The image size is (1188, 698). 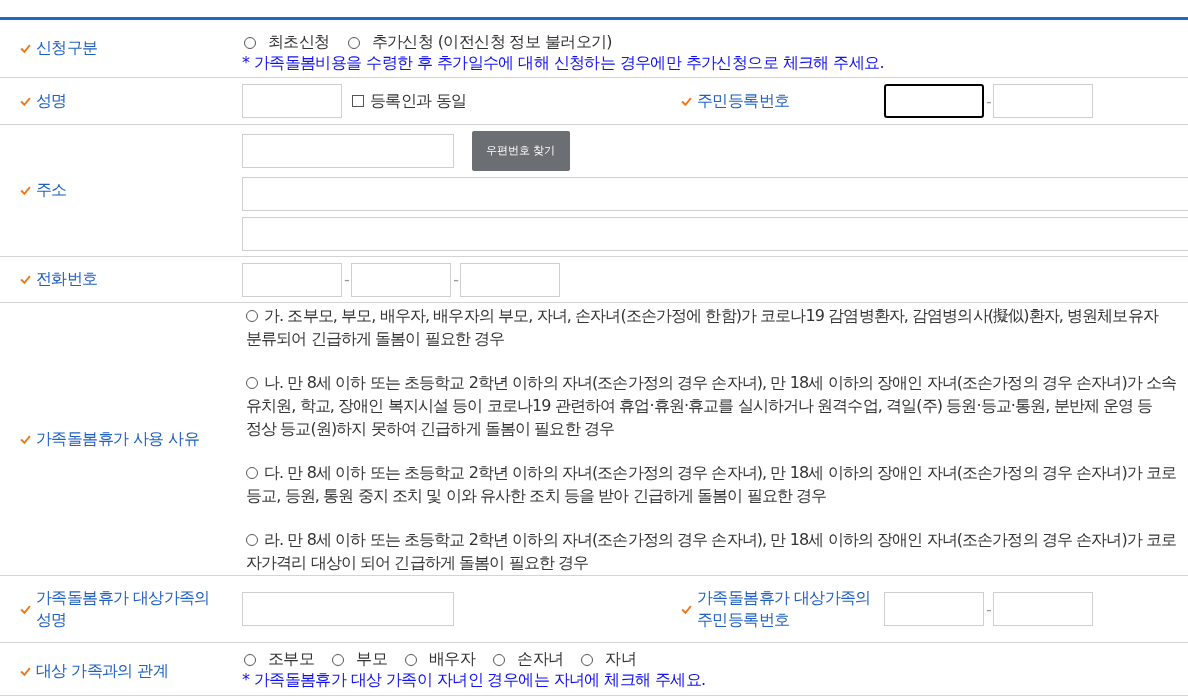 What do you see at coordinates (563, 63) in the screenshot?
I see `note-text: * 가족돌봄비용을 수령한 후 추가일수에 대해 신청하는 경우에만 추가신청으로 체크해 주세요.` at bounding box center [563, 63].